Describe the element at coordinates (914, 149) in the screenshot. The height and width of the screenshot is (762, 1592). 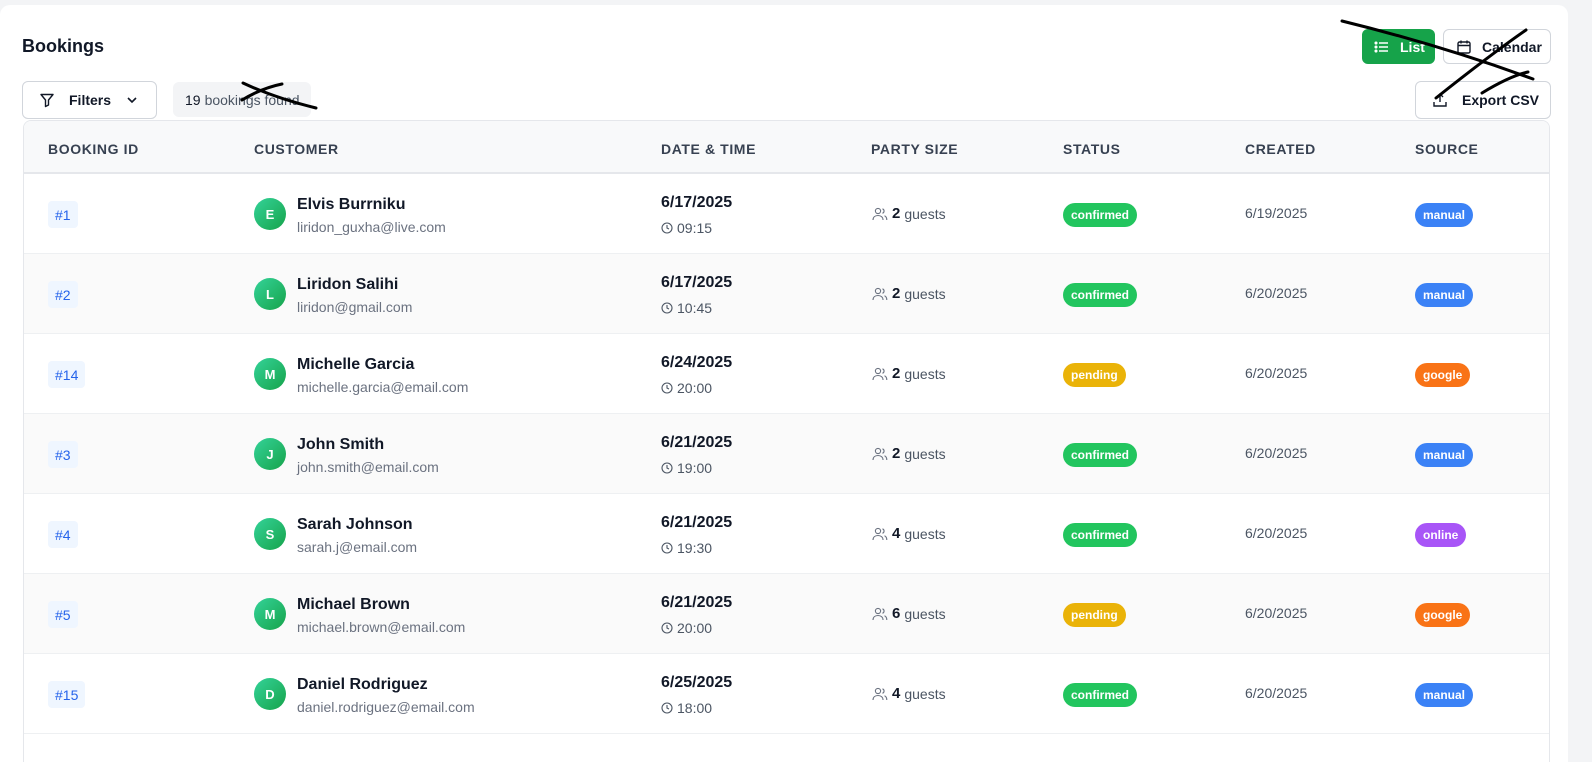
I see `header-party-size: PARTY SIZE` at that location.